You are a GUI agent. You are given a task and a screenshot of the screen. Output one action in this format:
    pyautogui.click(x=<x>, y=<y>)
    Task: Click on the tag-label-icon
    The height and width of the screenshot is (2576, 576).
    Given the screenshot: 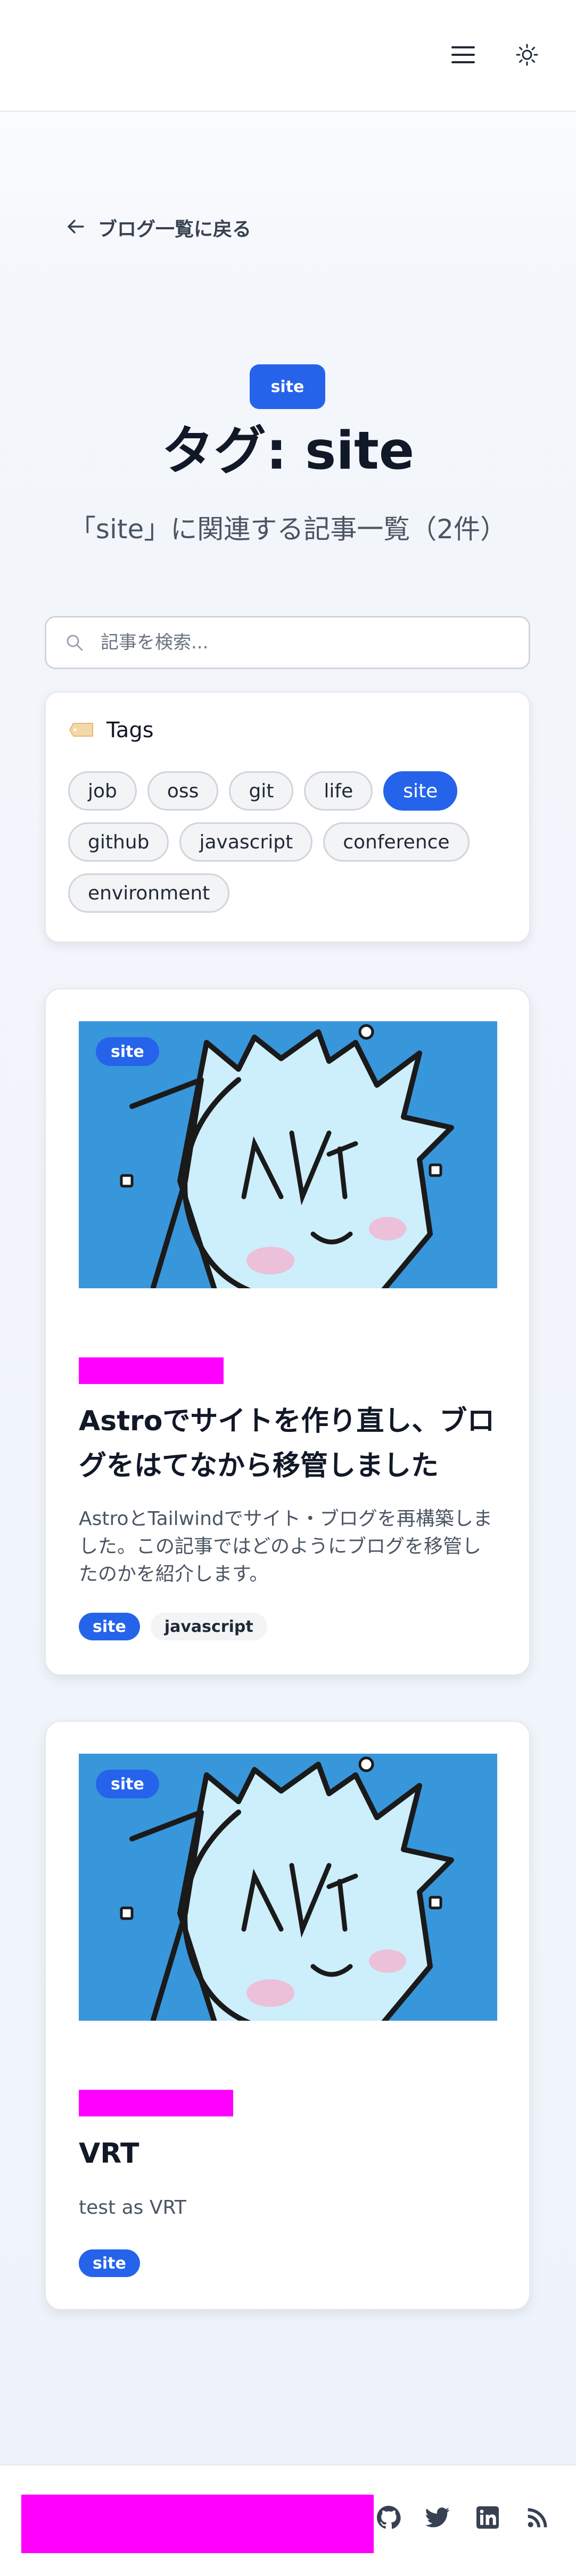 What is the action you would take?
    pyautogui.click(x=81, y=731)
    